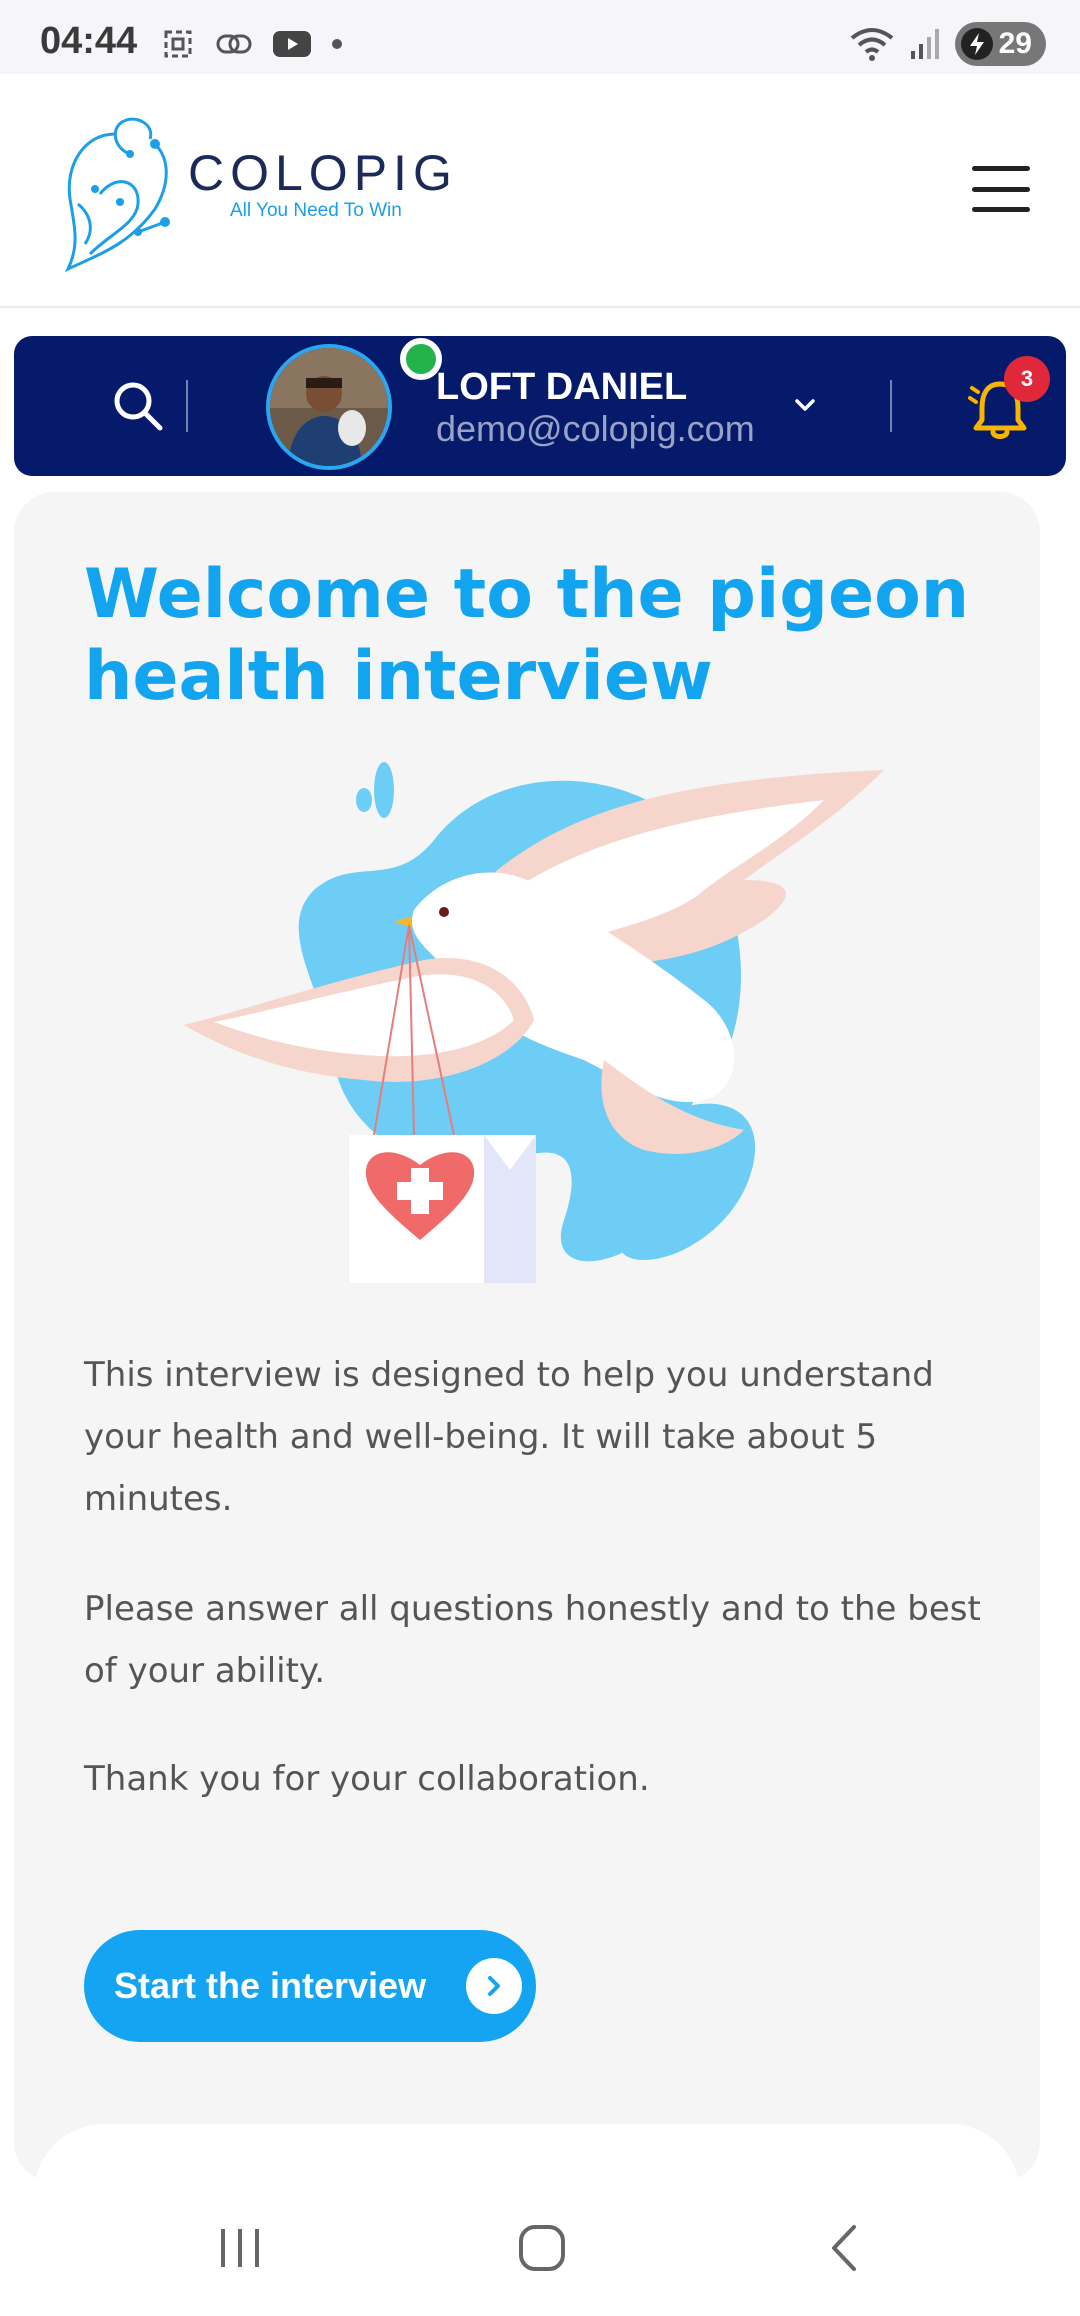  I want to click on link-icon, so click(234, 44).